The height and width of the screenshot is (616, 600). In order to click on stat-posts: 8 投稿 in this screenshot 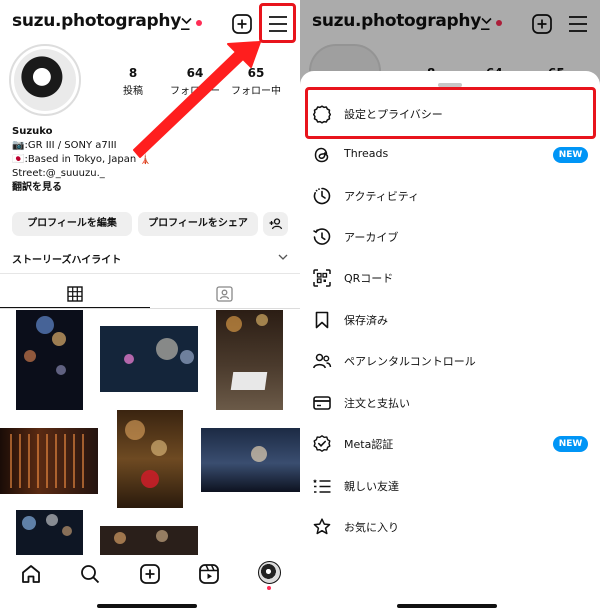, I will do `click(133, 81)`.